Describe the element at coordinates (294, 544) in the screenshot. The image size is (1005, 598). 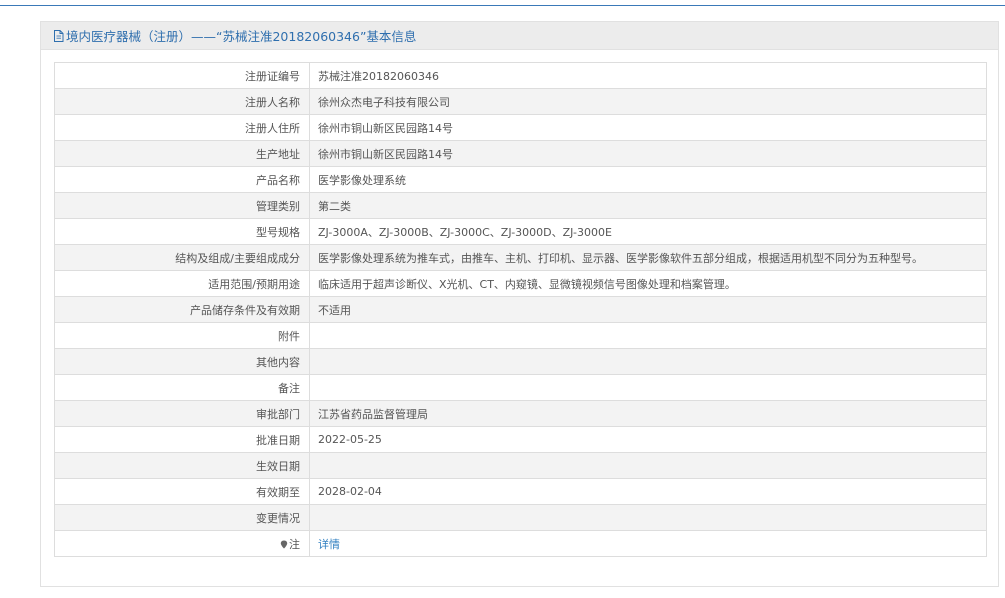
I see `note-label: 注` at that location.